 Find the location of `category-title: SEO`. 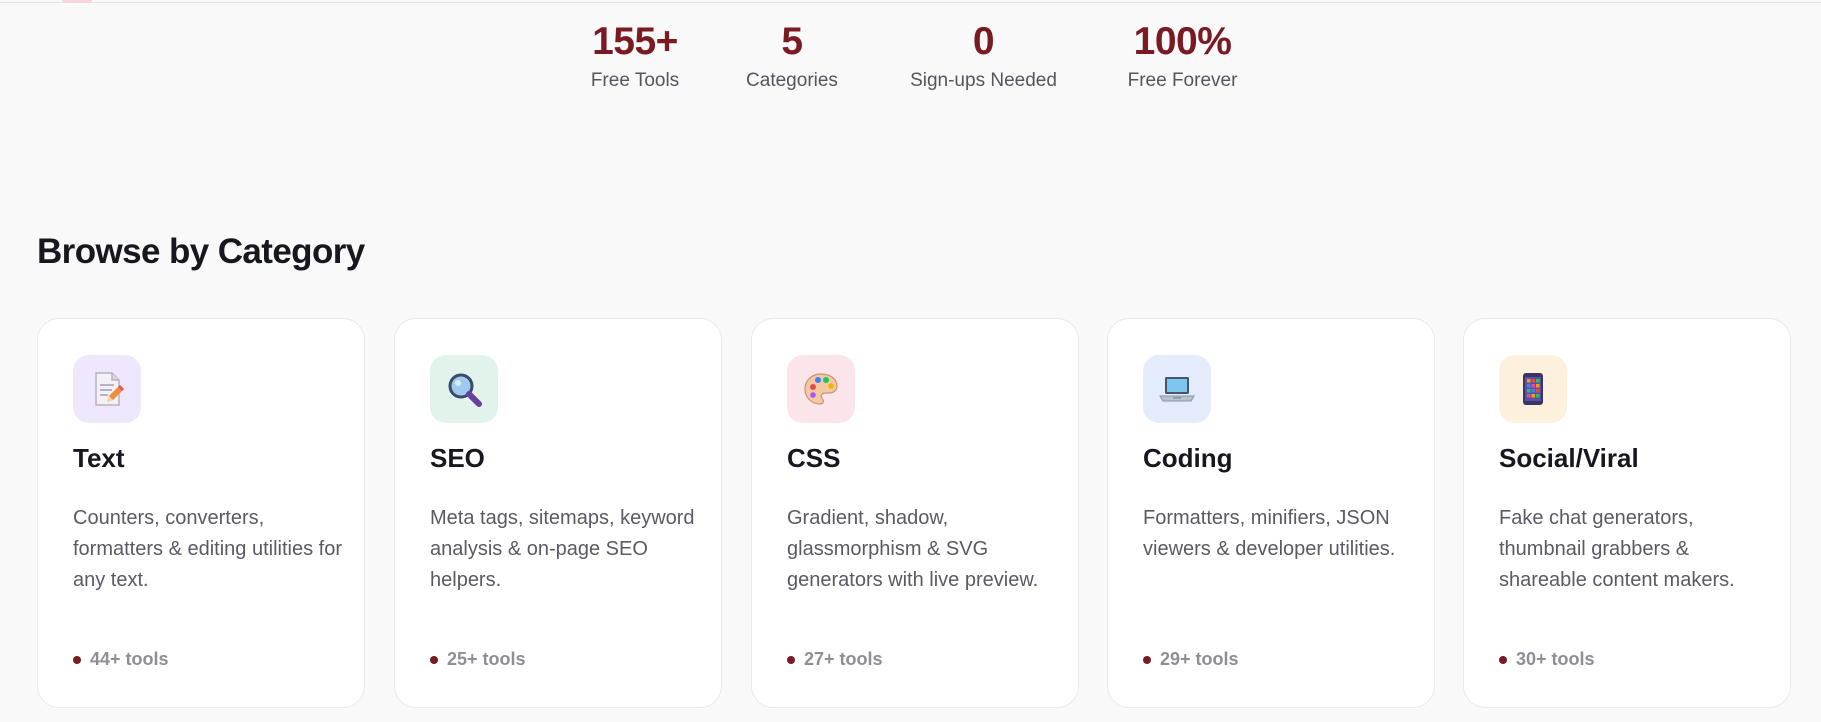

category-title: SEO is located at coordinates (457, 458).